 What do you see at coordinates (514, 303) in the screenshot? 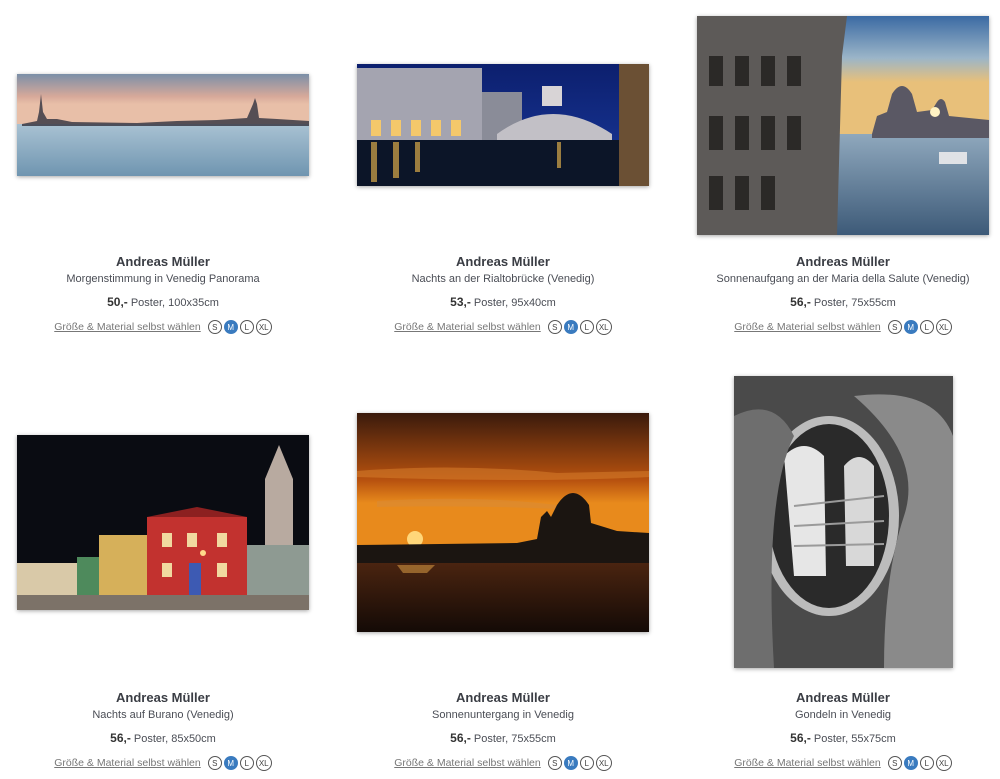
I see `product-detail: Poster, 95x40cm` at bounding box center [514, 303].